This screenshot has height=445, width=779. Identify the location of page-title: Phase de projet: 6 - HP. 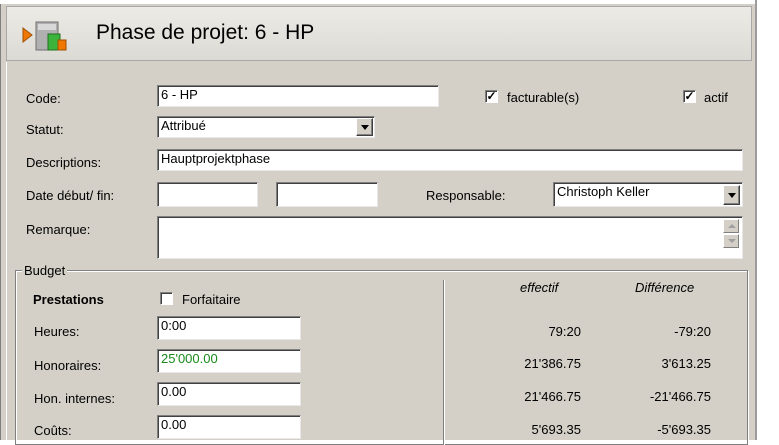
(205, 32).